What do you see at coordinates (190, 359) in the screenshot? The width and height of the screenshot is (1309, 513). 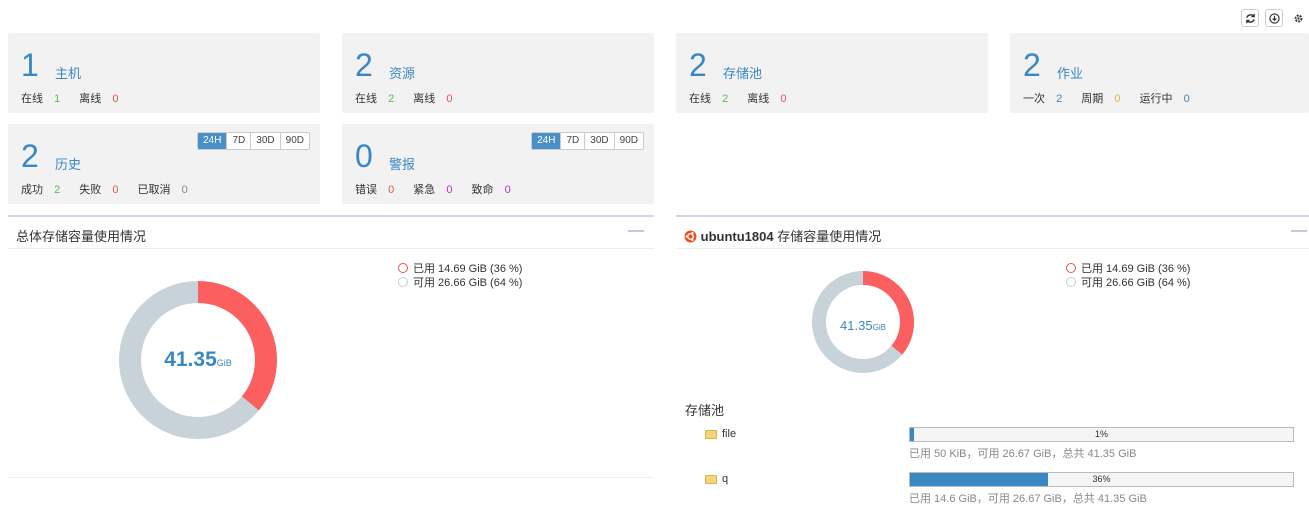 I see `total-center-value: 41.35` at bounding box center [190, 359].